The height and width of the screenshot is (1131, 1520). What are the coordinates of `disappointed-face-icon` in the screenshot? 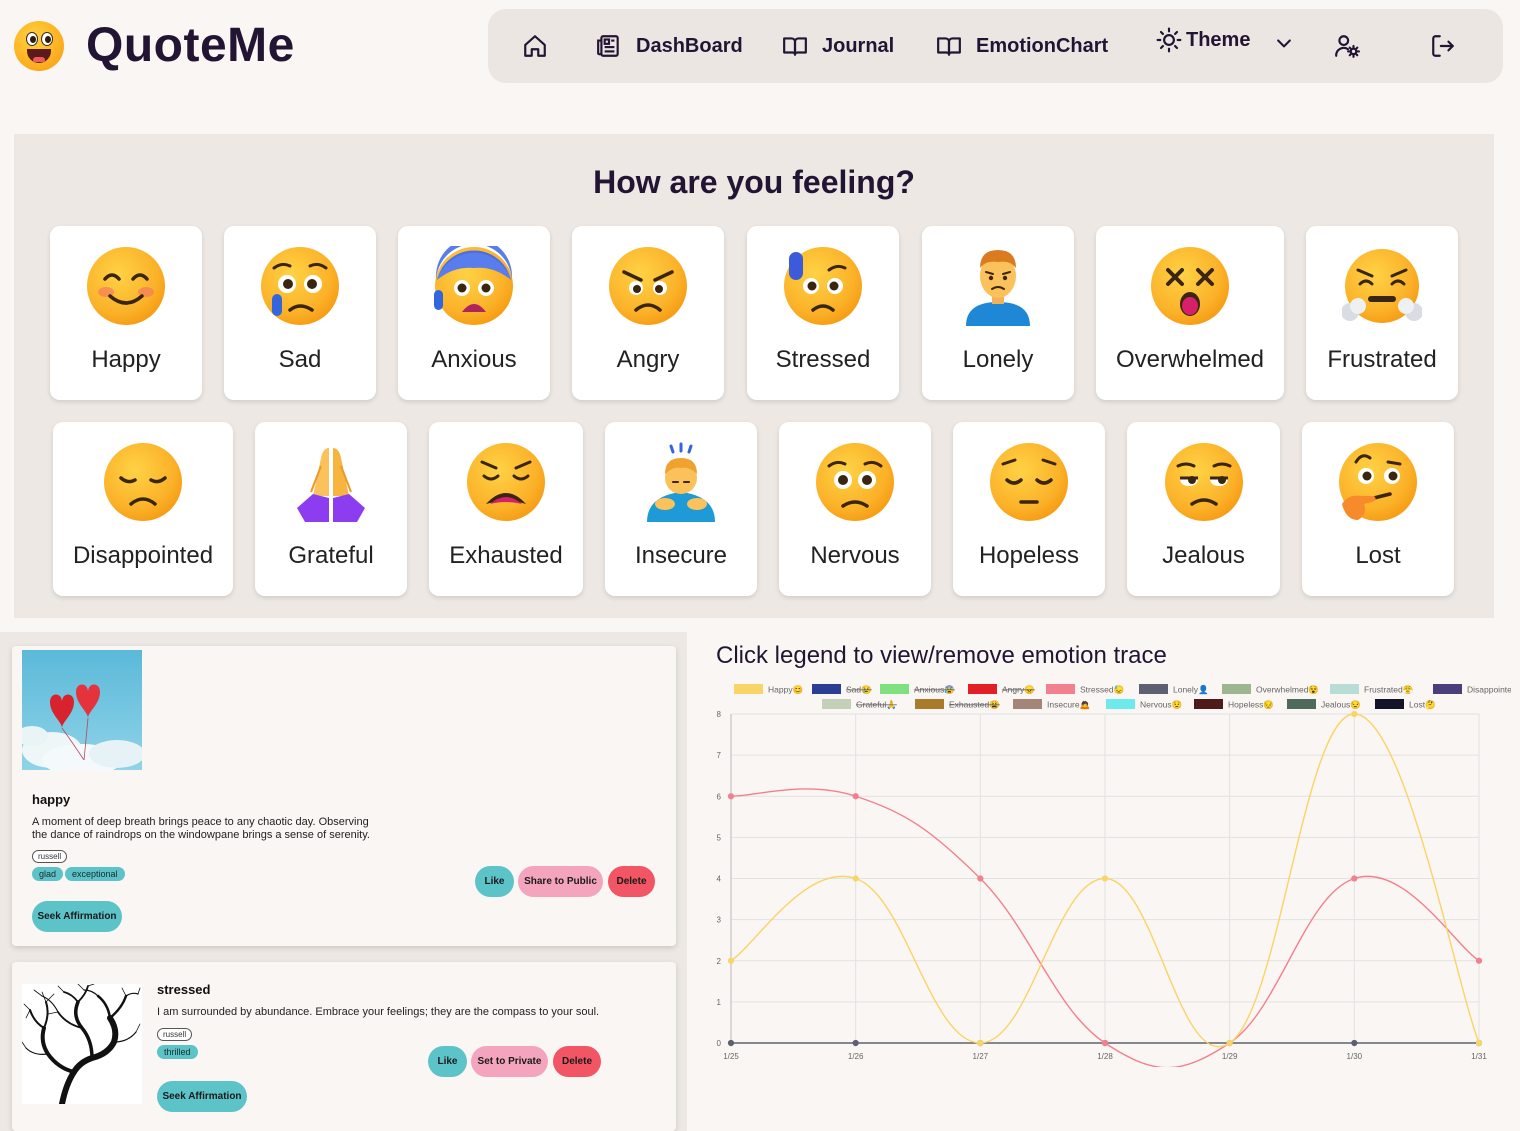 It's located at (143, 482).